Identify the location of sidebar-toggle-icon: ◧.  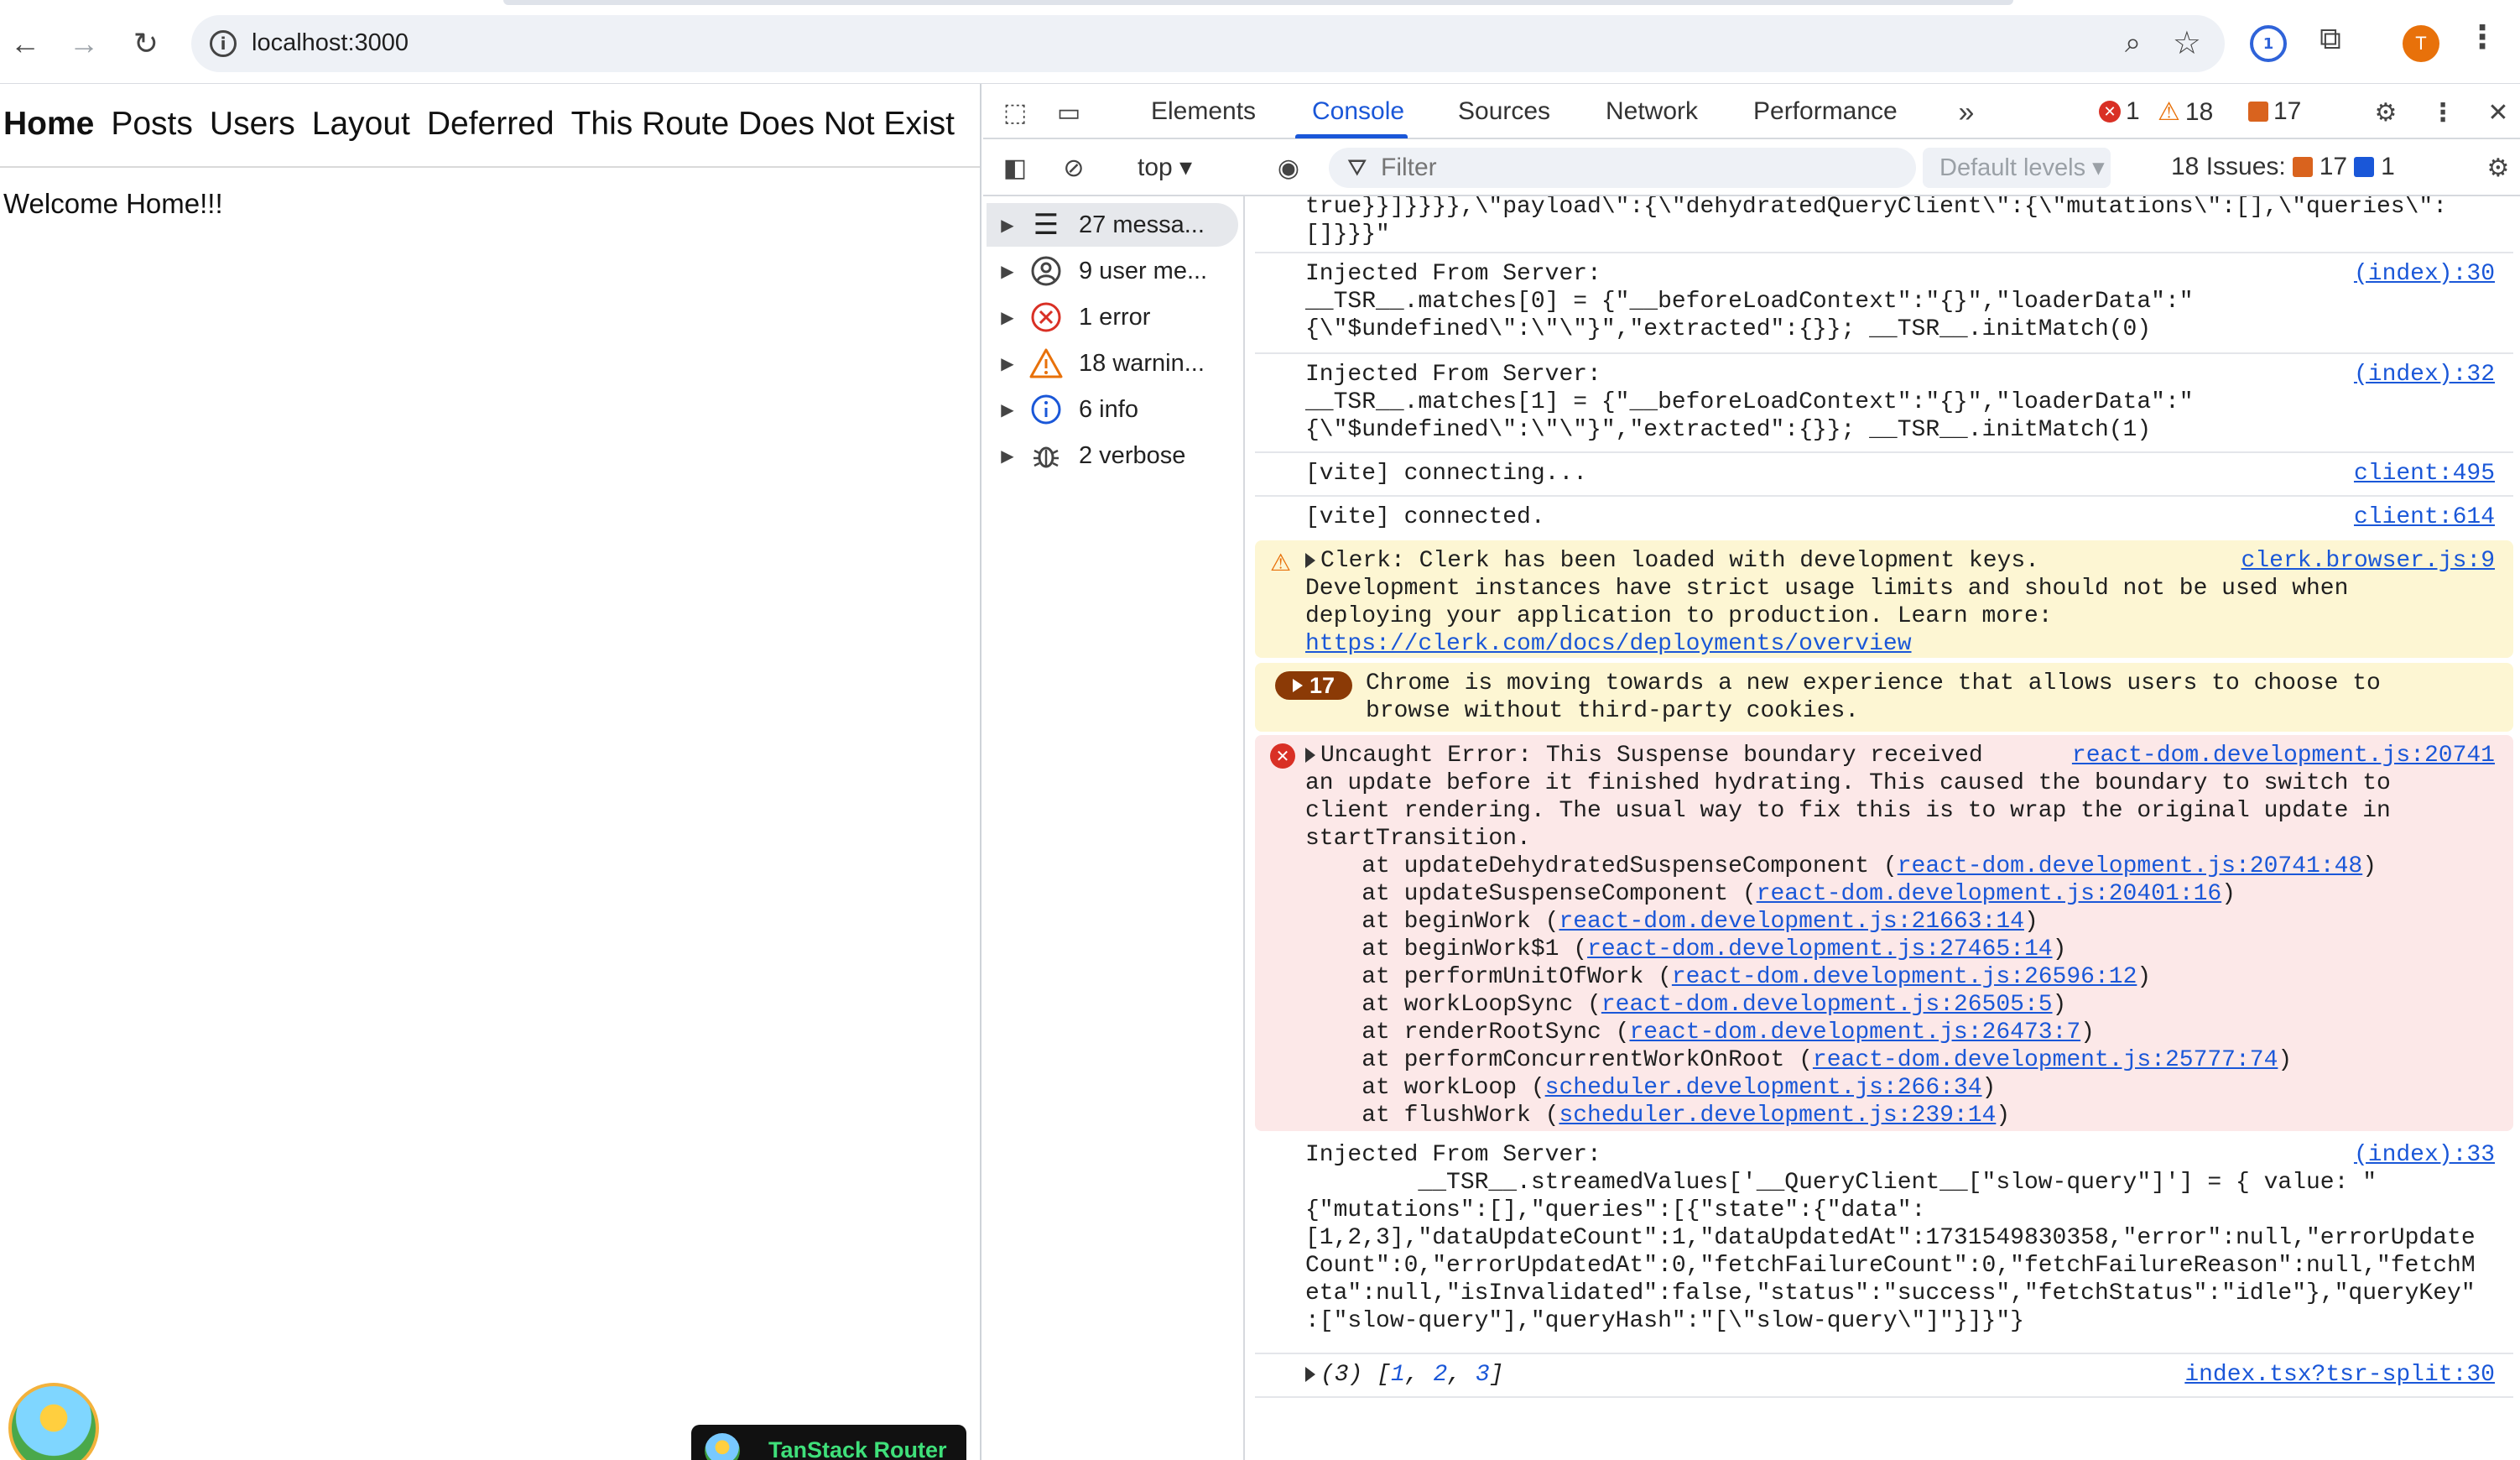
(1016, 168).